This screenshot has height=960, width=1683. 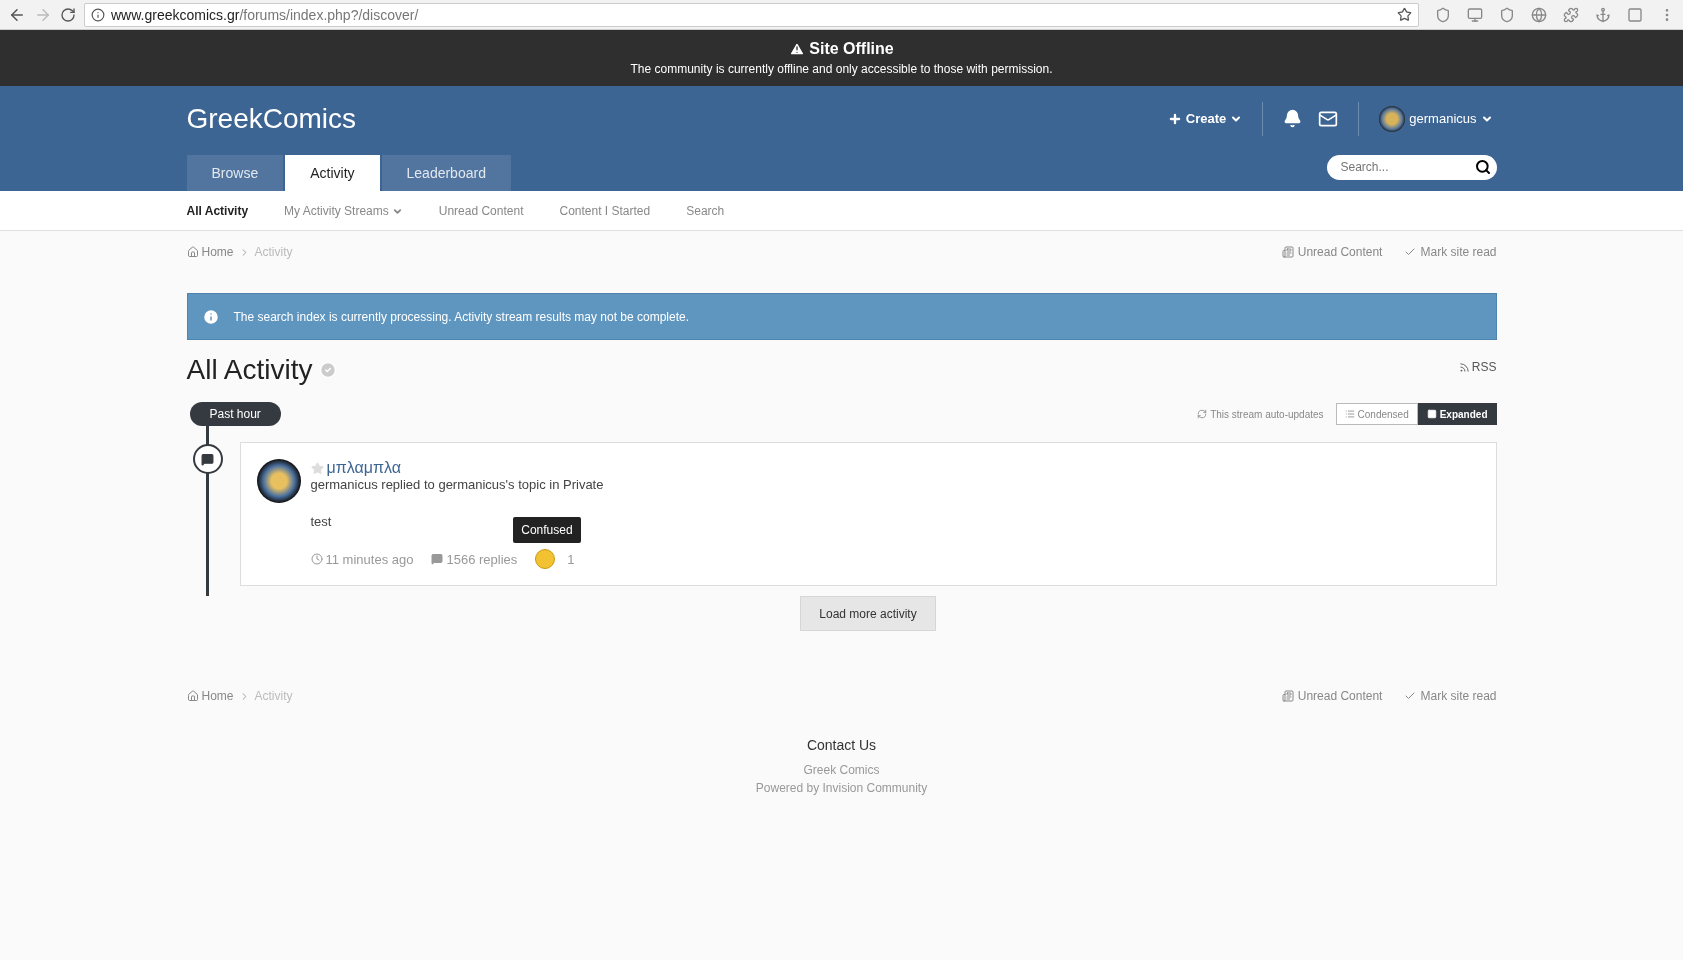 What do you see at coordinates (1404, 14) in the screenshot?
I see `bookmark-star-icon` at bounding box center [1404, 14].